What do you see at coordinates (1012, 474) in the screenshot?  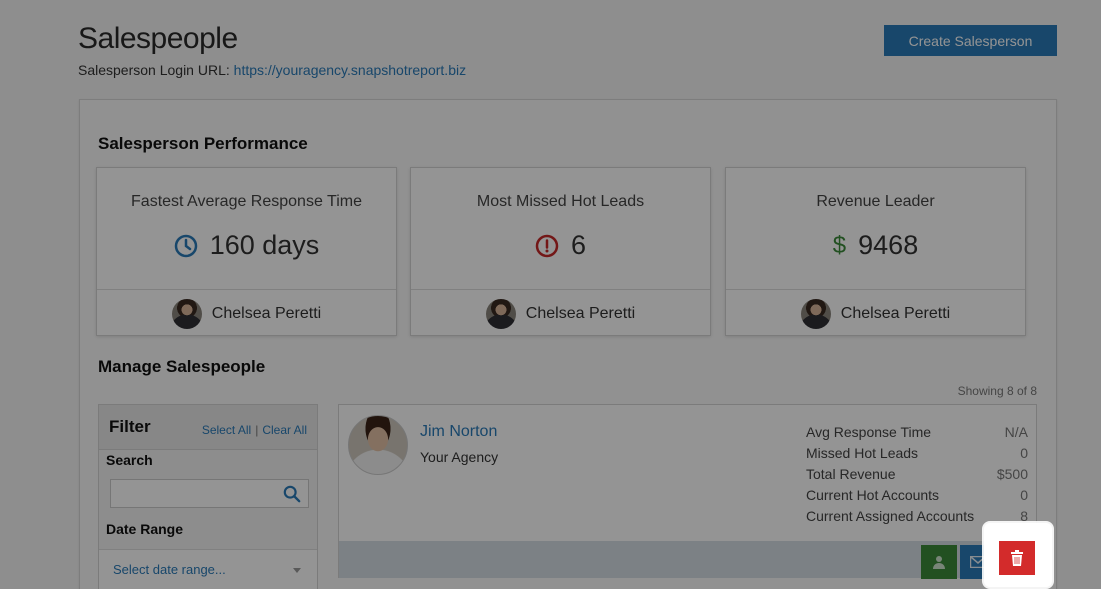 I see `stat-value: $500` at bounding box center [1012, 474].